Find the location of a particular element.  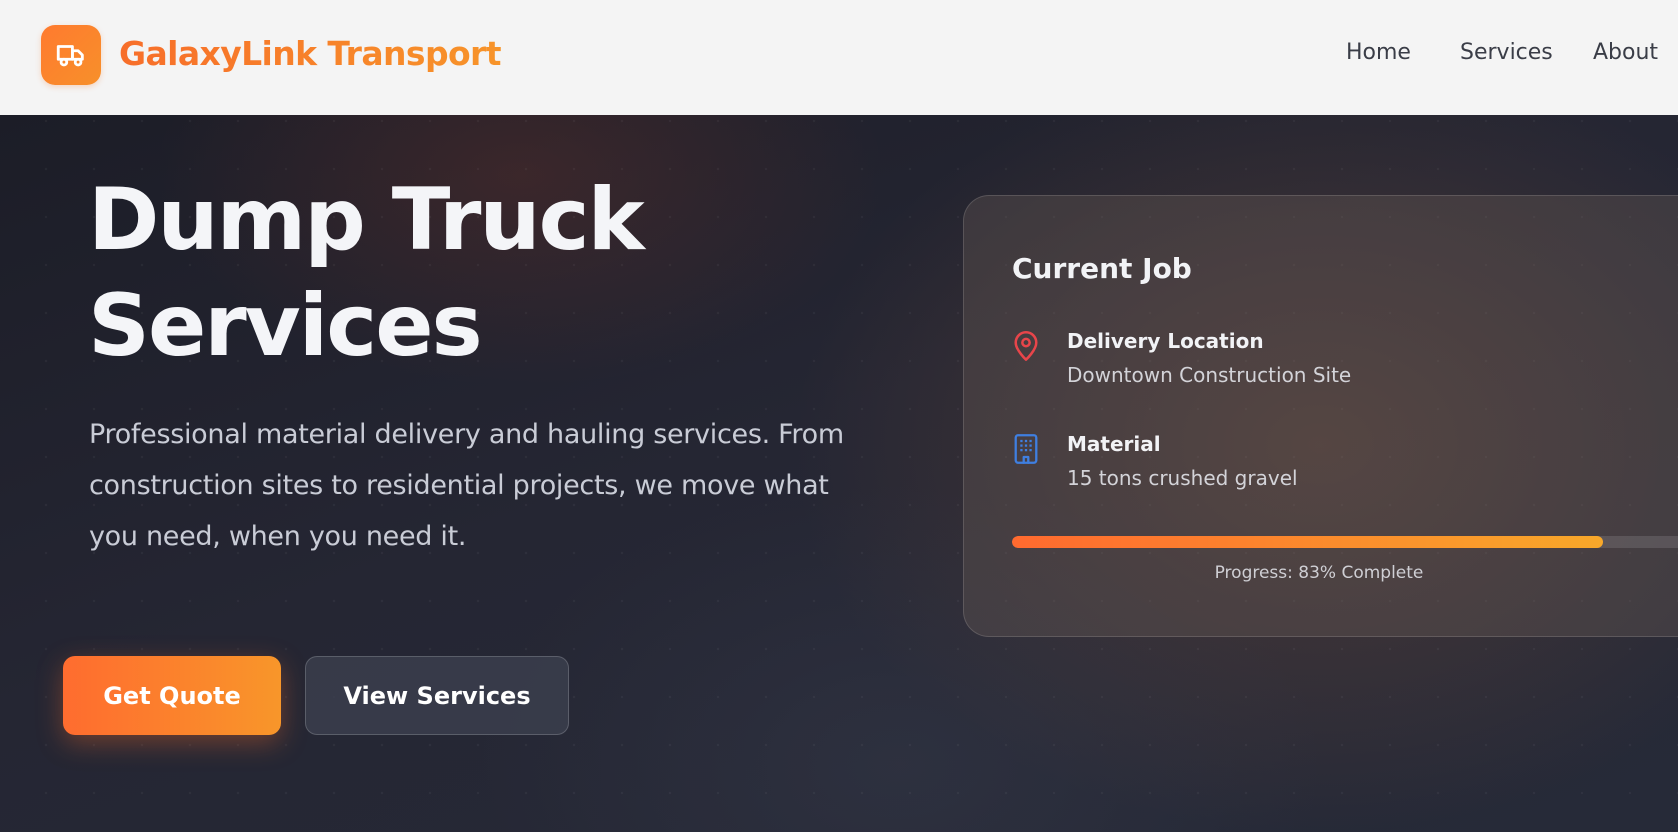

building-icon is located at coordinates (1026, 449).